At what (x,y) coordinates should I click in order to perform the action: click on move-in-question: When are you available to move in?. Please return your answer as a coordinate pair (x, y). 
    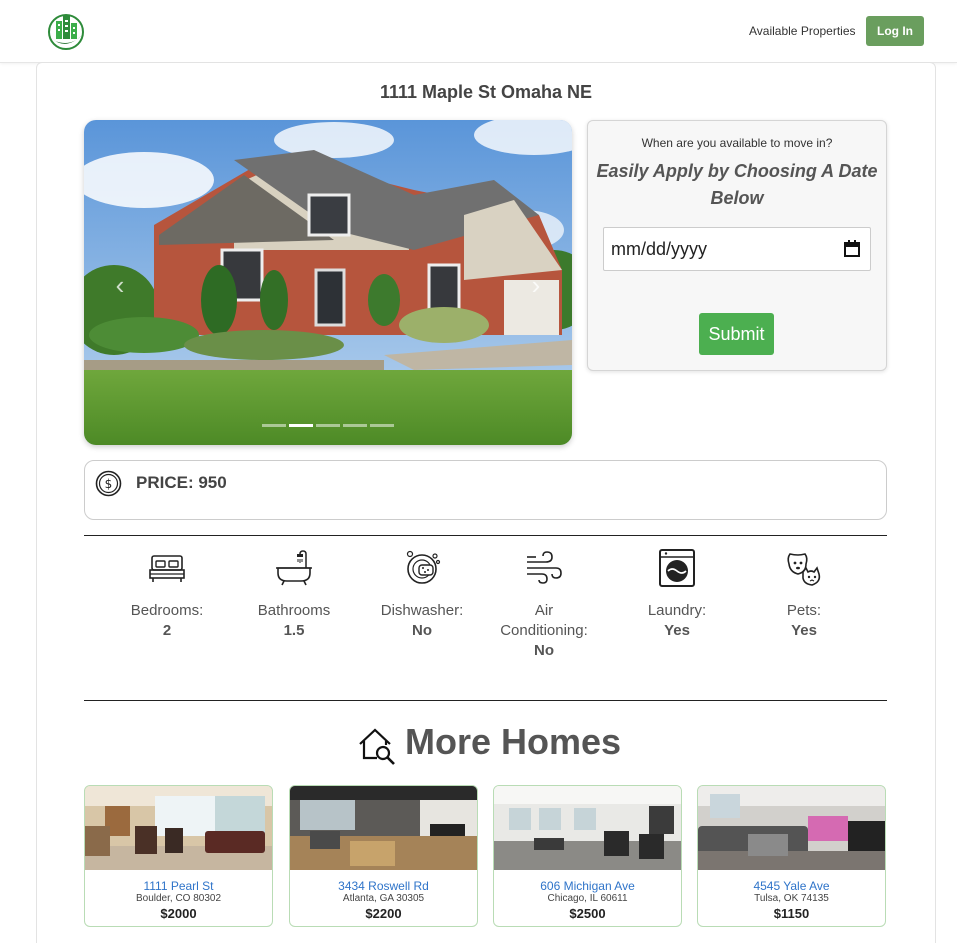
    Looking at the image, I should click on (737, 143).